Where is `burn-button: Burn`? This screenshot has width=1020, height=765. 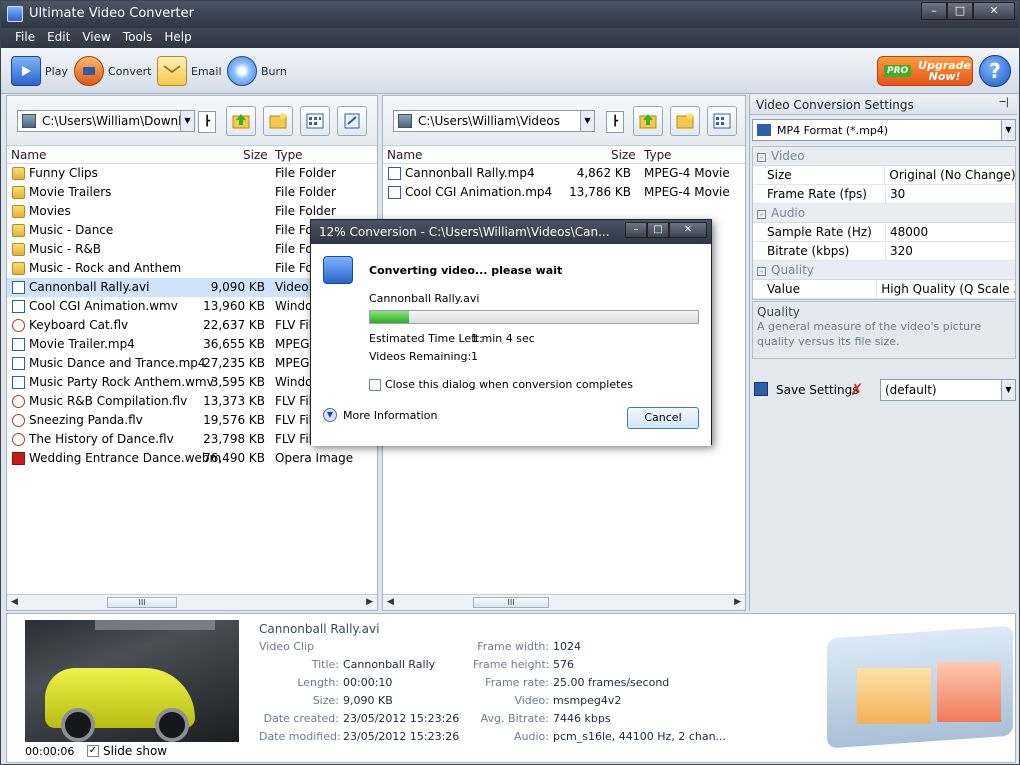
burn-button: Burn is located at coordinates (257, 71).